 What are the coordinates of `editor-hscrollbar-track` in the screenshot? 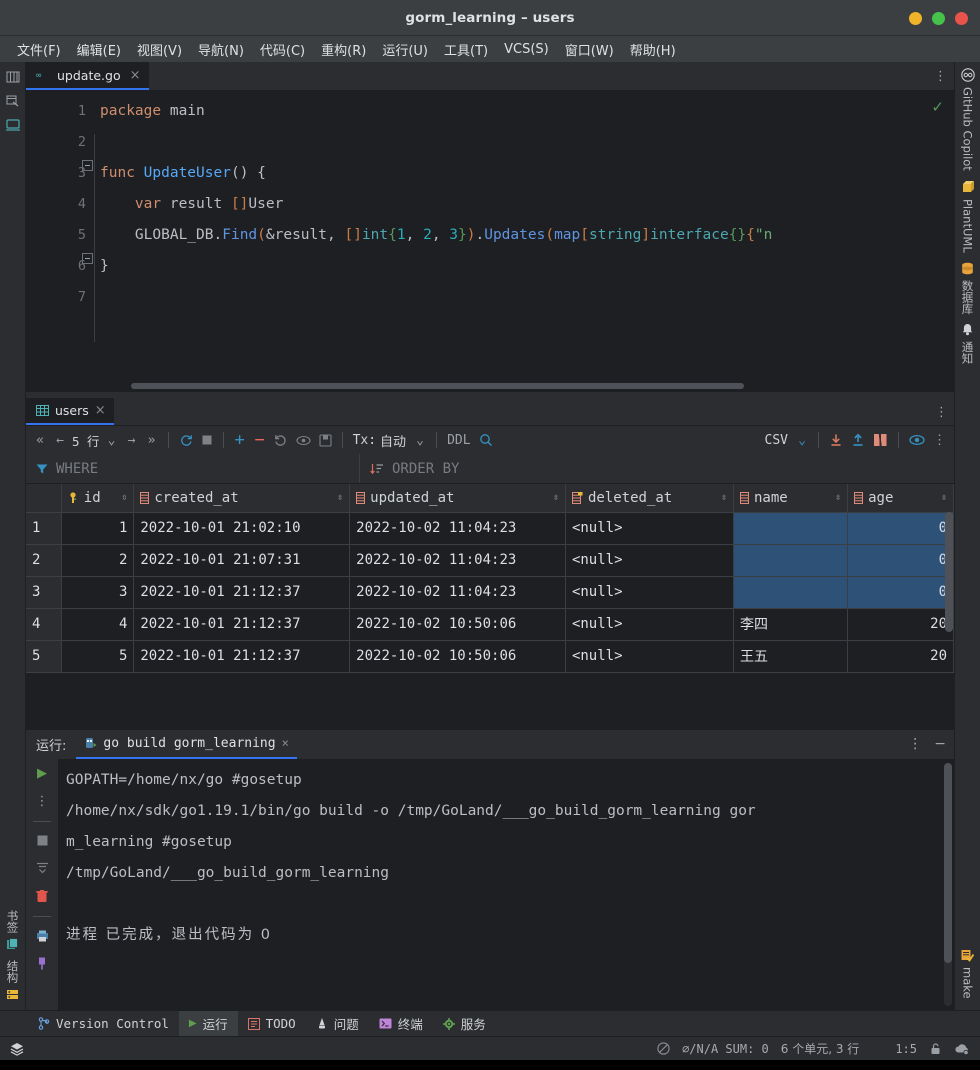 It's located at (490, 386).